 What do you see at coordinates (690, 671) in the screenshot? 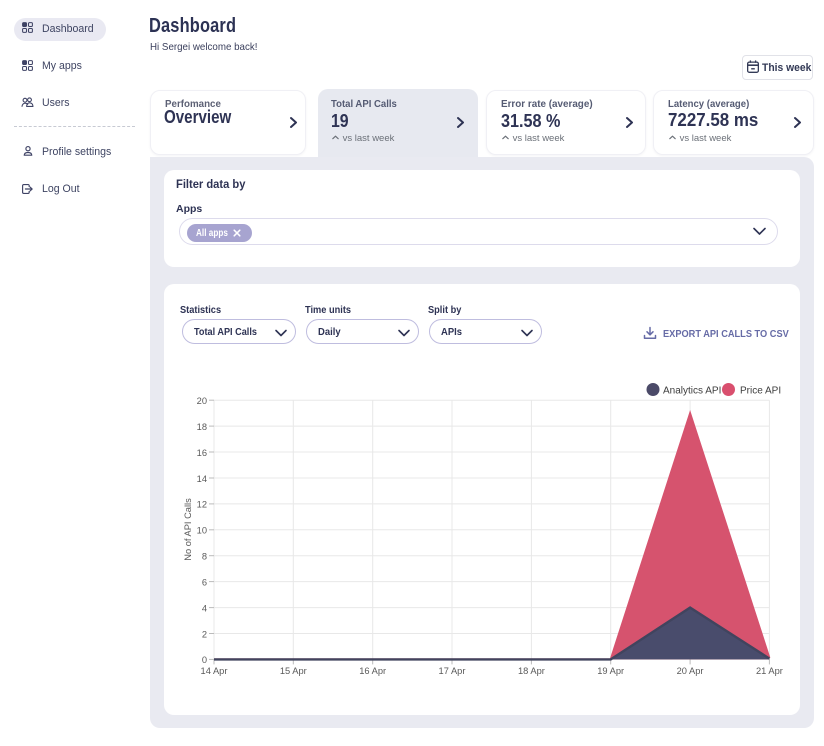
I see `svg-text: 20 Apr` at bounding box center [690, 671].